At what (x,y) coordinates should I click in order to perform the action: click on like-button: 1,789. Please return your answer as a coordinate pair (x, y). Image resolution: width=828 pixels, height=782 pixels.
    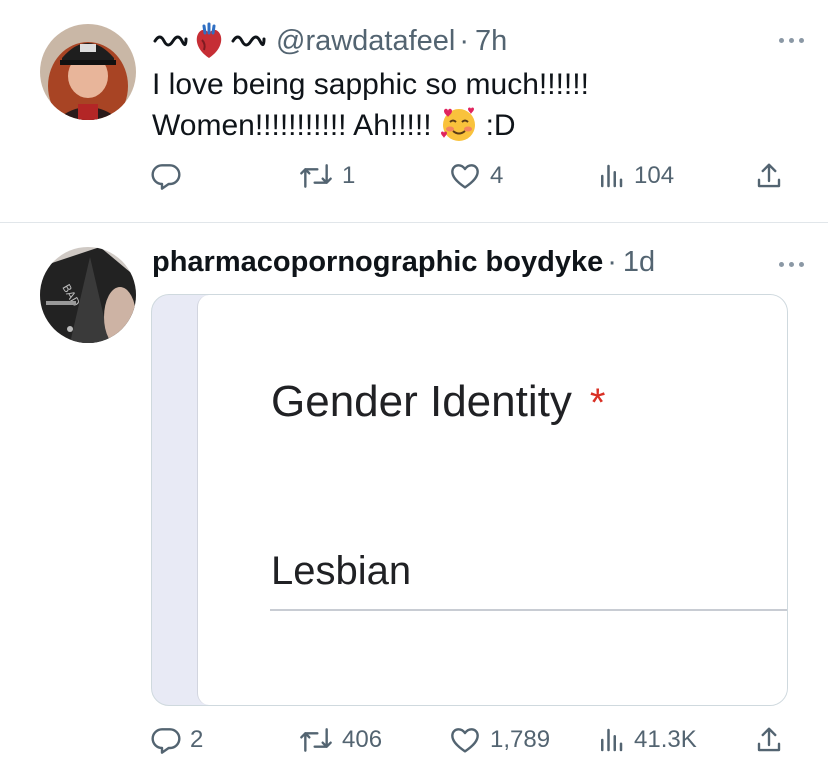
    Looking at the image, I should click on (499, 740).